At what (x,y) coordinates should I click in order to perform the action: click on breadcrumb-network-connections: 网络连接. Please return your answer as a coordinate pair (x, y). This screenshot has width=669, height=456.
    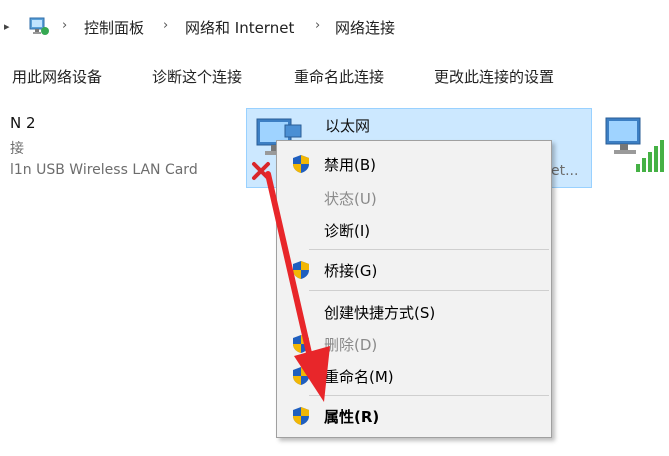
    Looking at the image, I should click on (365, 27).